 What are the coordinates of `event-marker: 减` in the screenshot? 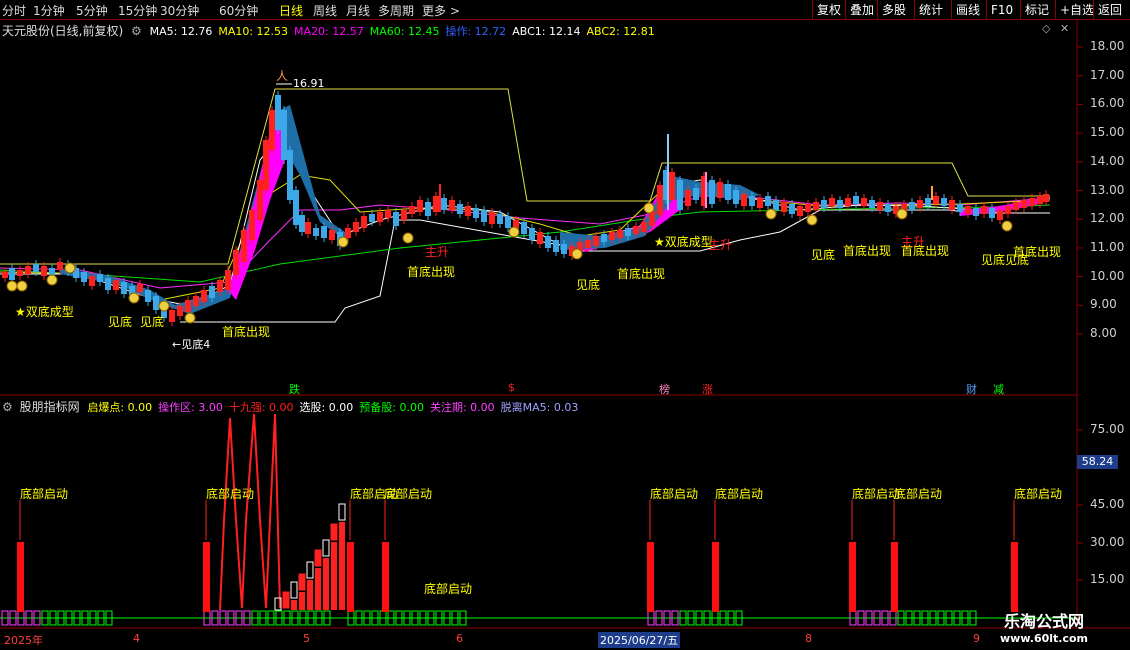 It's located at (998, 389).